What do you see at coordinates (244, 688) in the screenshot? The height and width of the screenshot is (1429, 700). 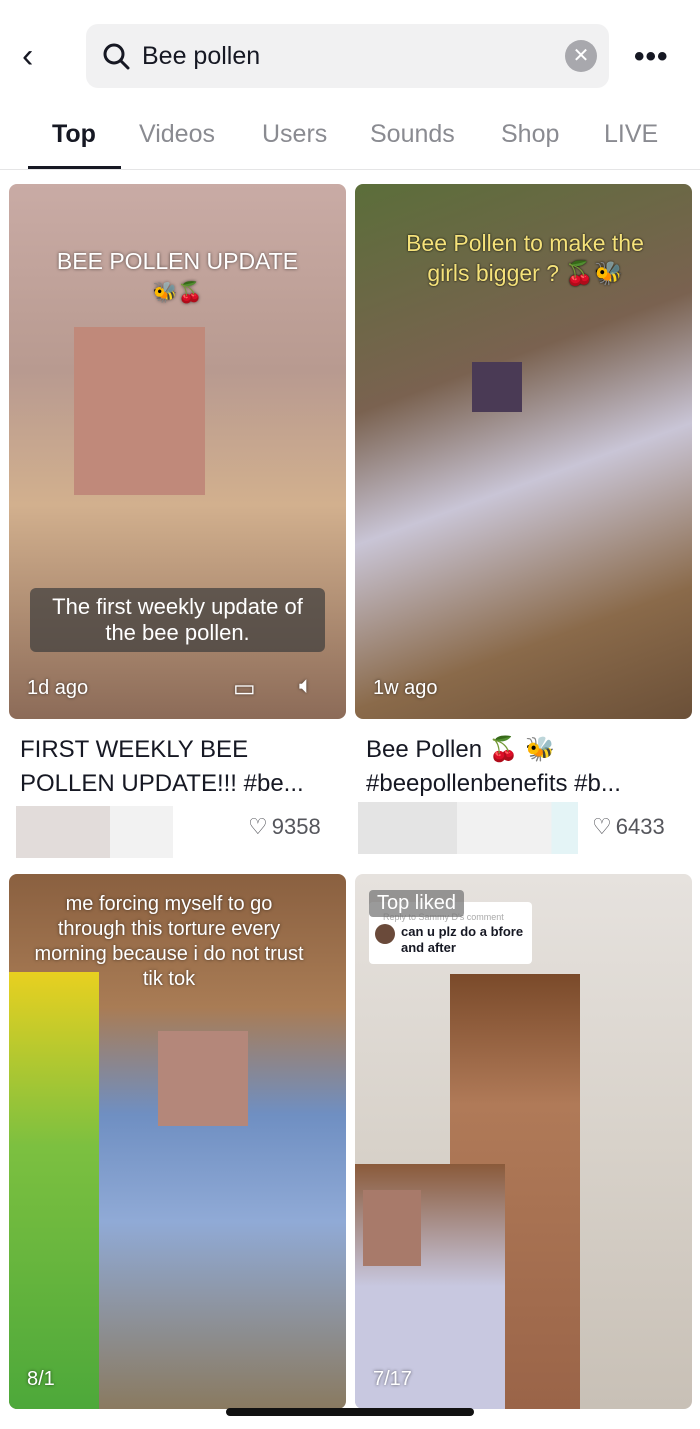 I see `captions-icon: ▭` at bounding box center [244, 688].